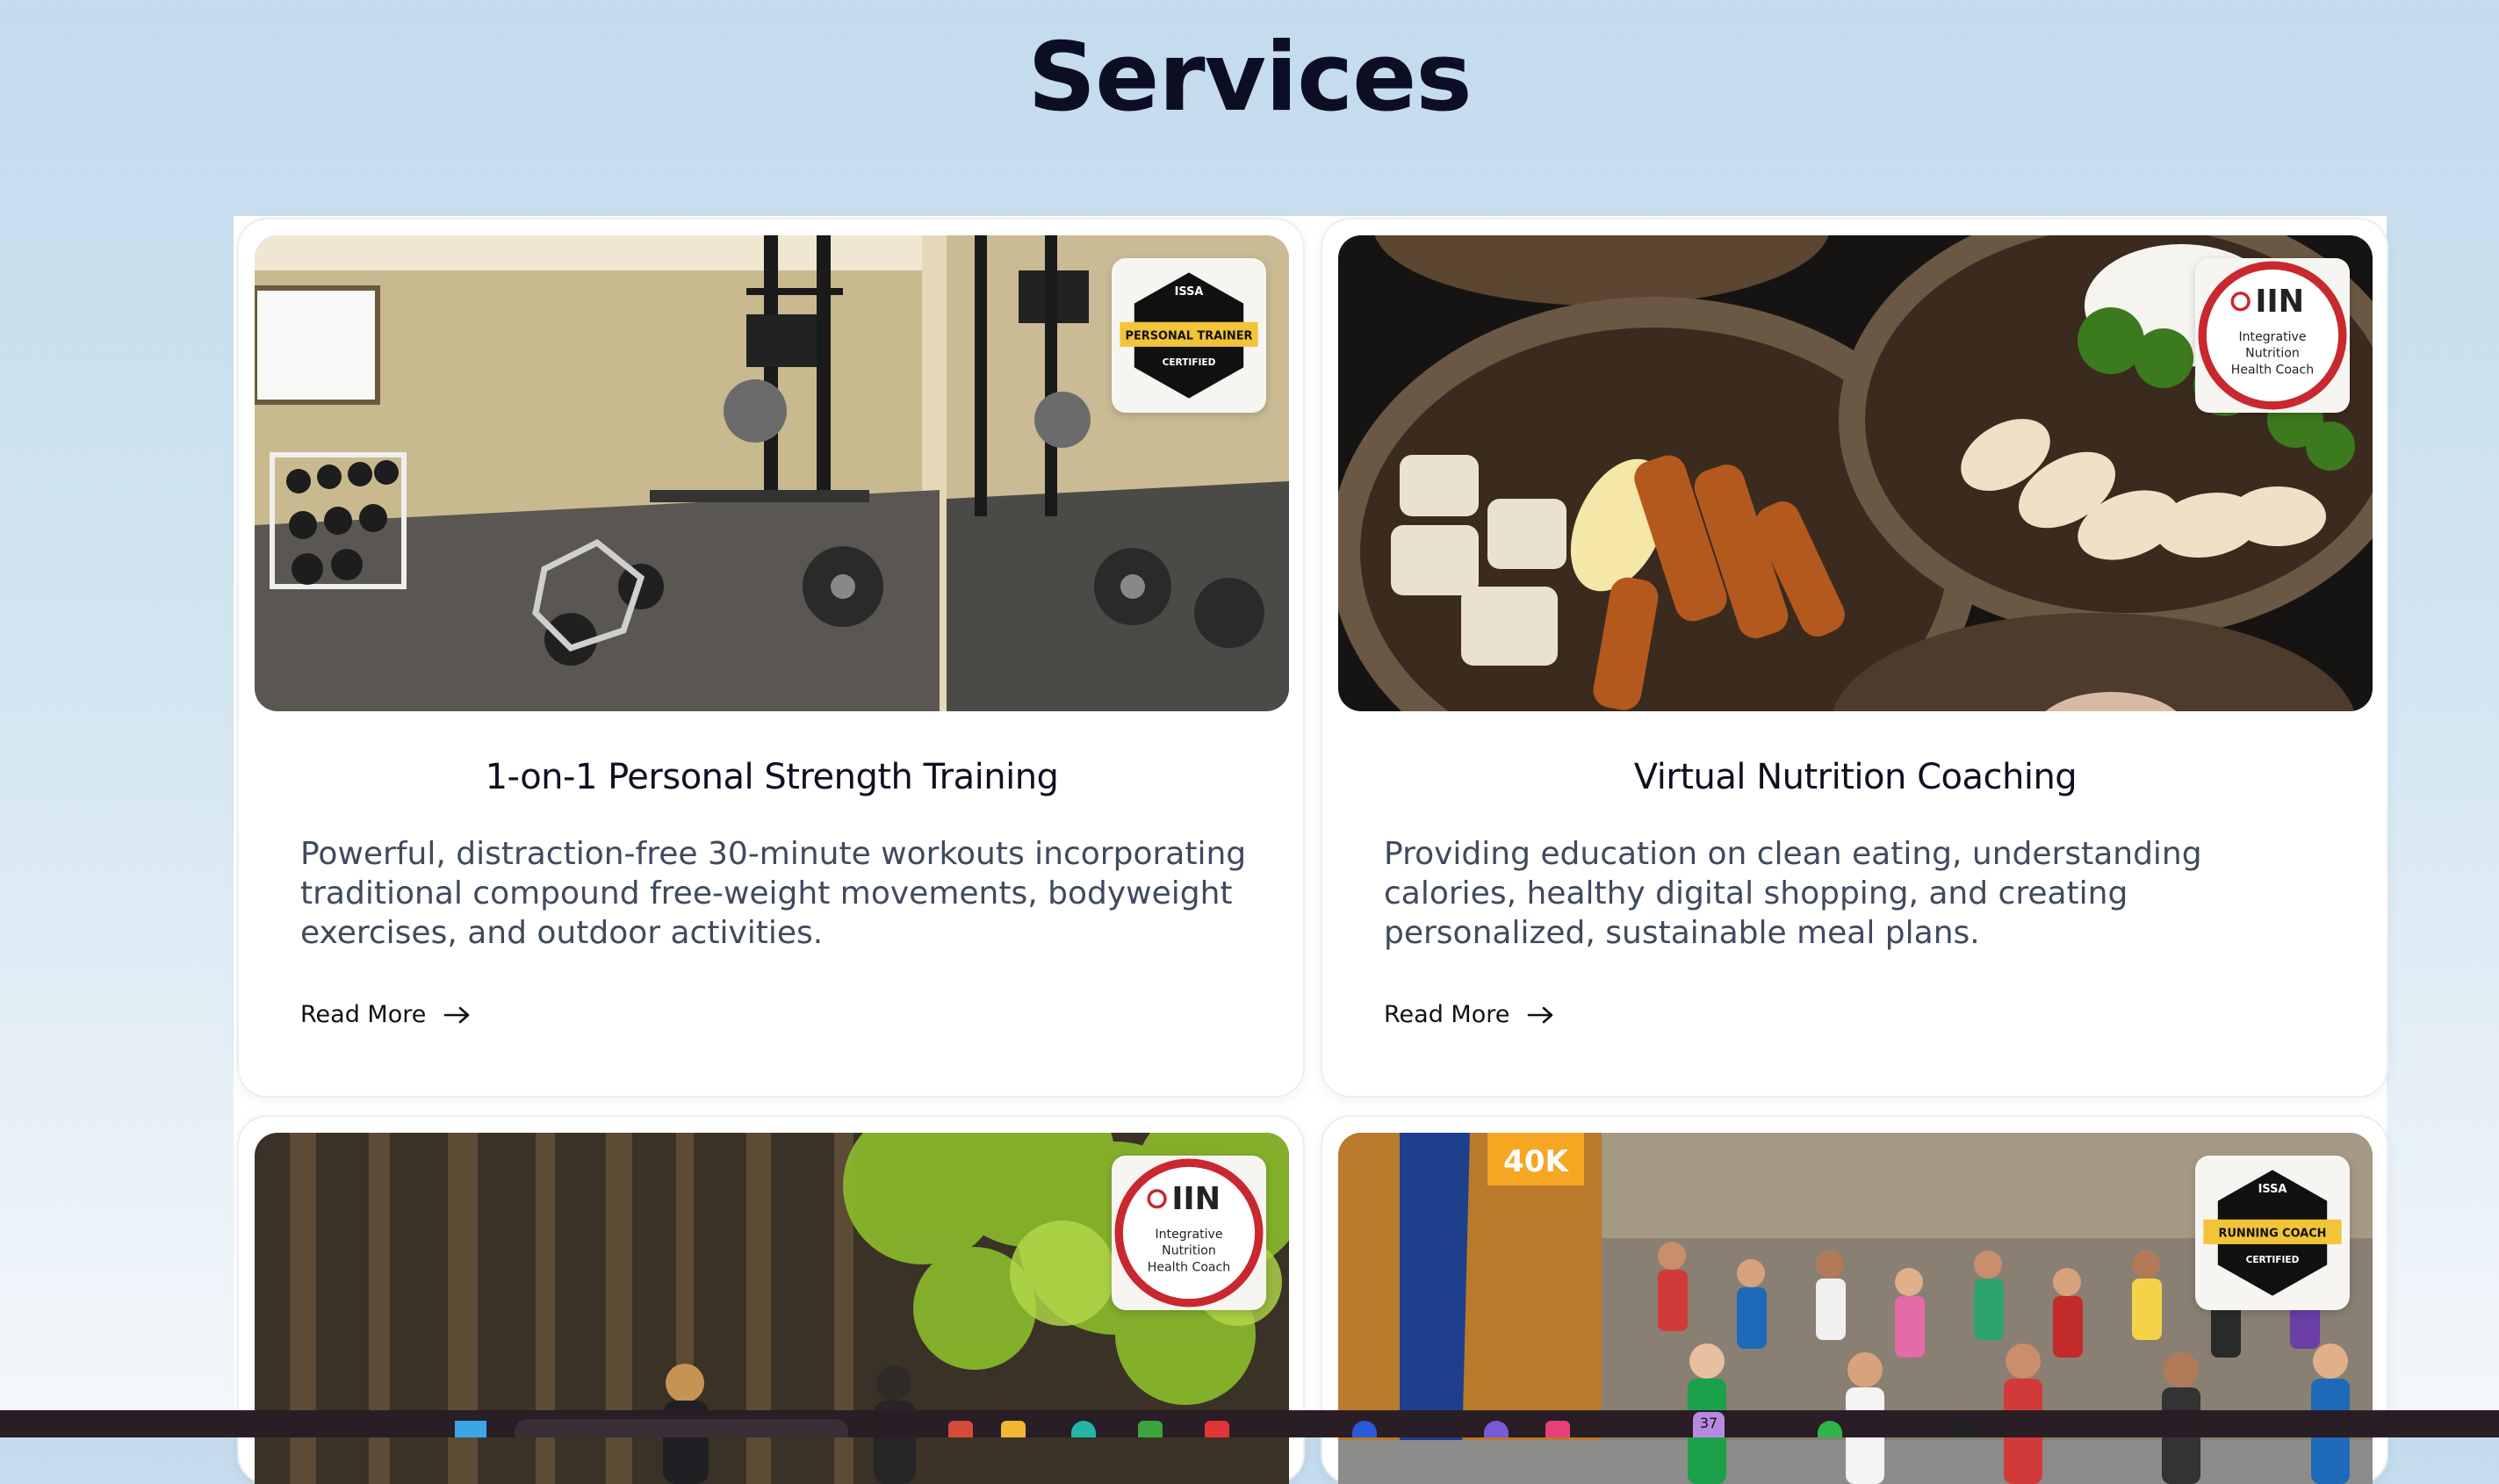 This screenshot has width=2499, height=1484. I want to click on card-title: Virtual Nutrition Coaching, so click(1855, 777).